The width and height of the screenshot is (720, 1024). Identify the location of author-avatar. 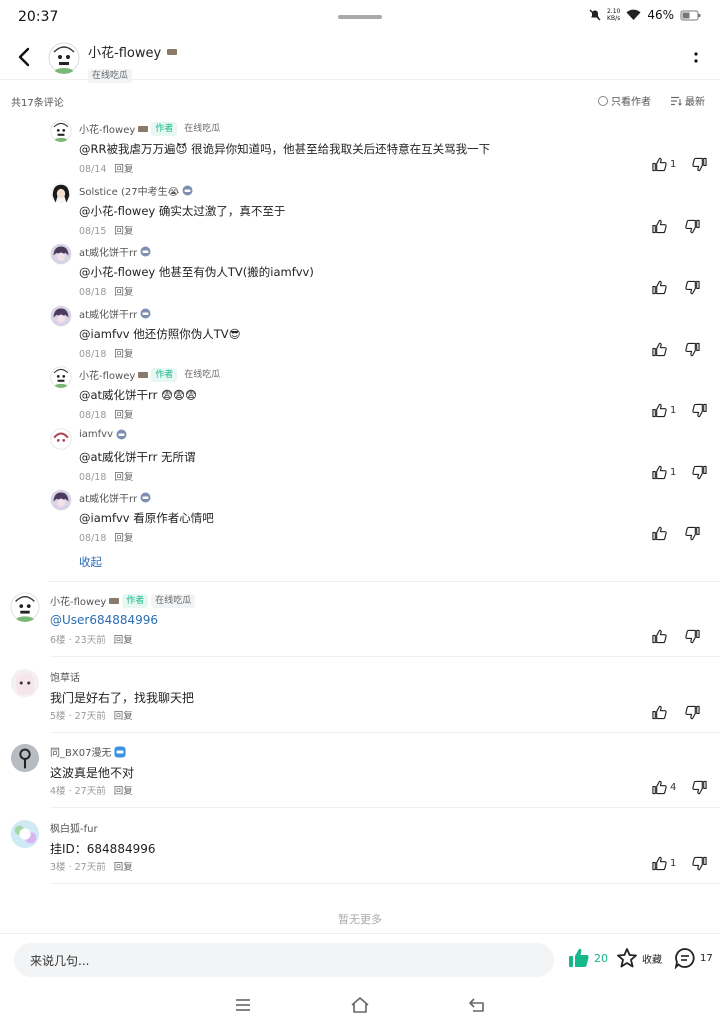
(64, 58).